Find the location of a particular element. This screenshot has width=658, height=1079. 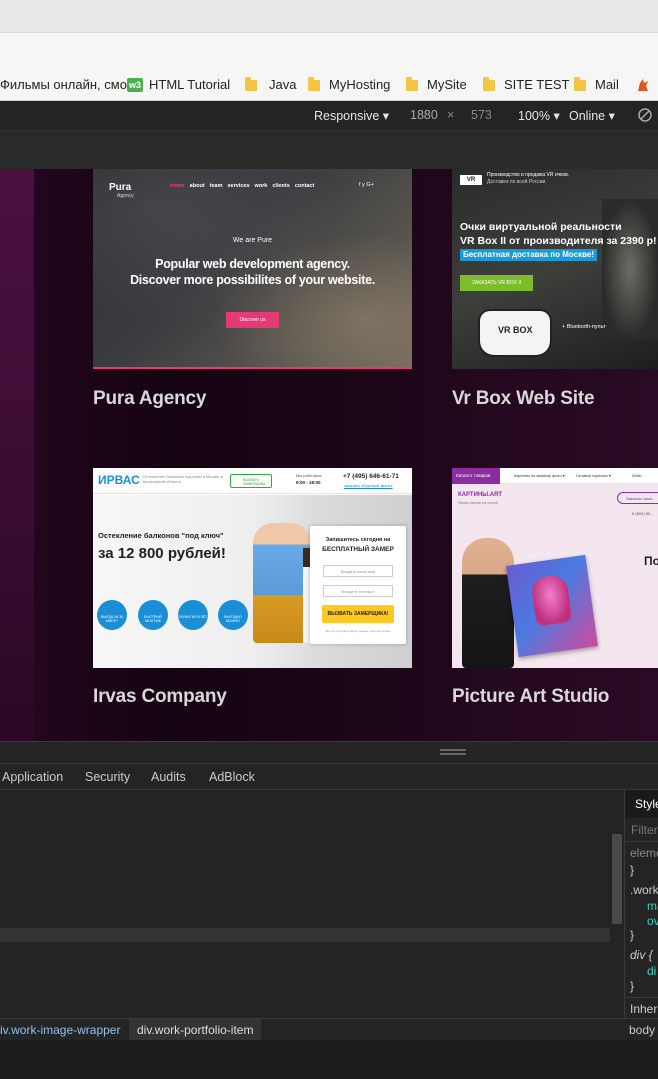

network-throttle-select: Online ▾ is located at coordinates (592, 115).